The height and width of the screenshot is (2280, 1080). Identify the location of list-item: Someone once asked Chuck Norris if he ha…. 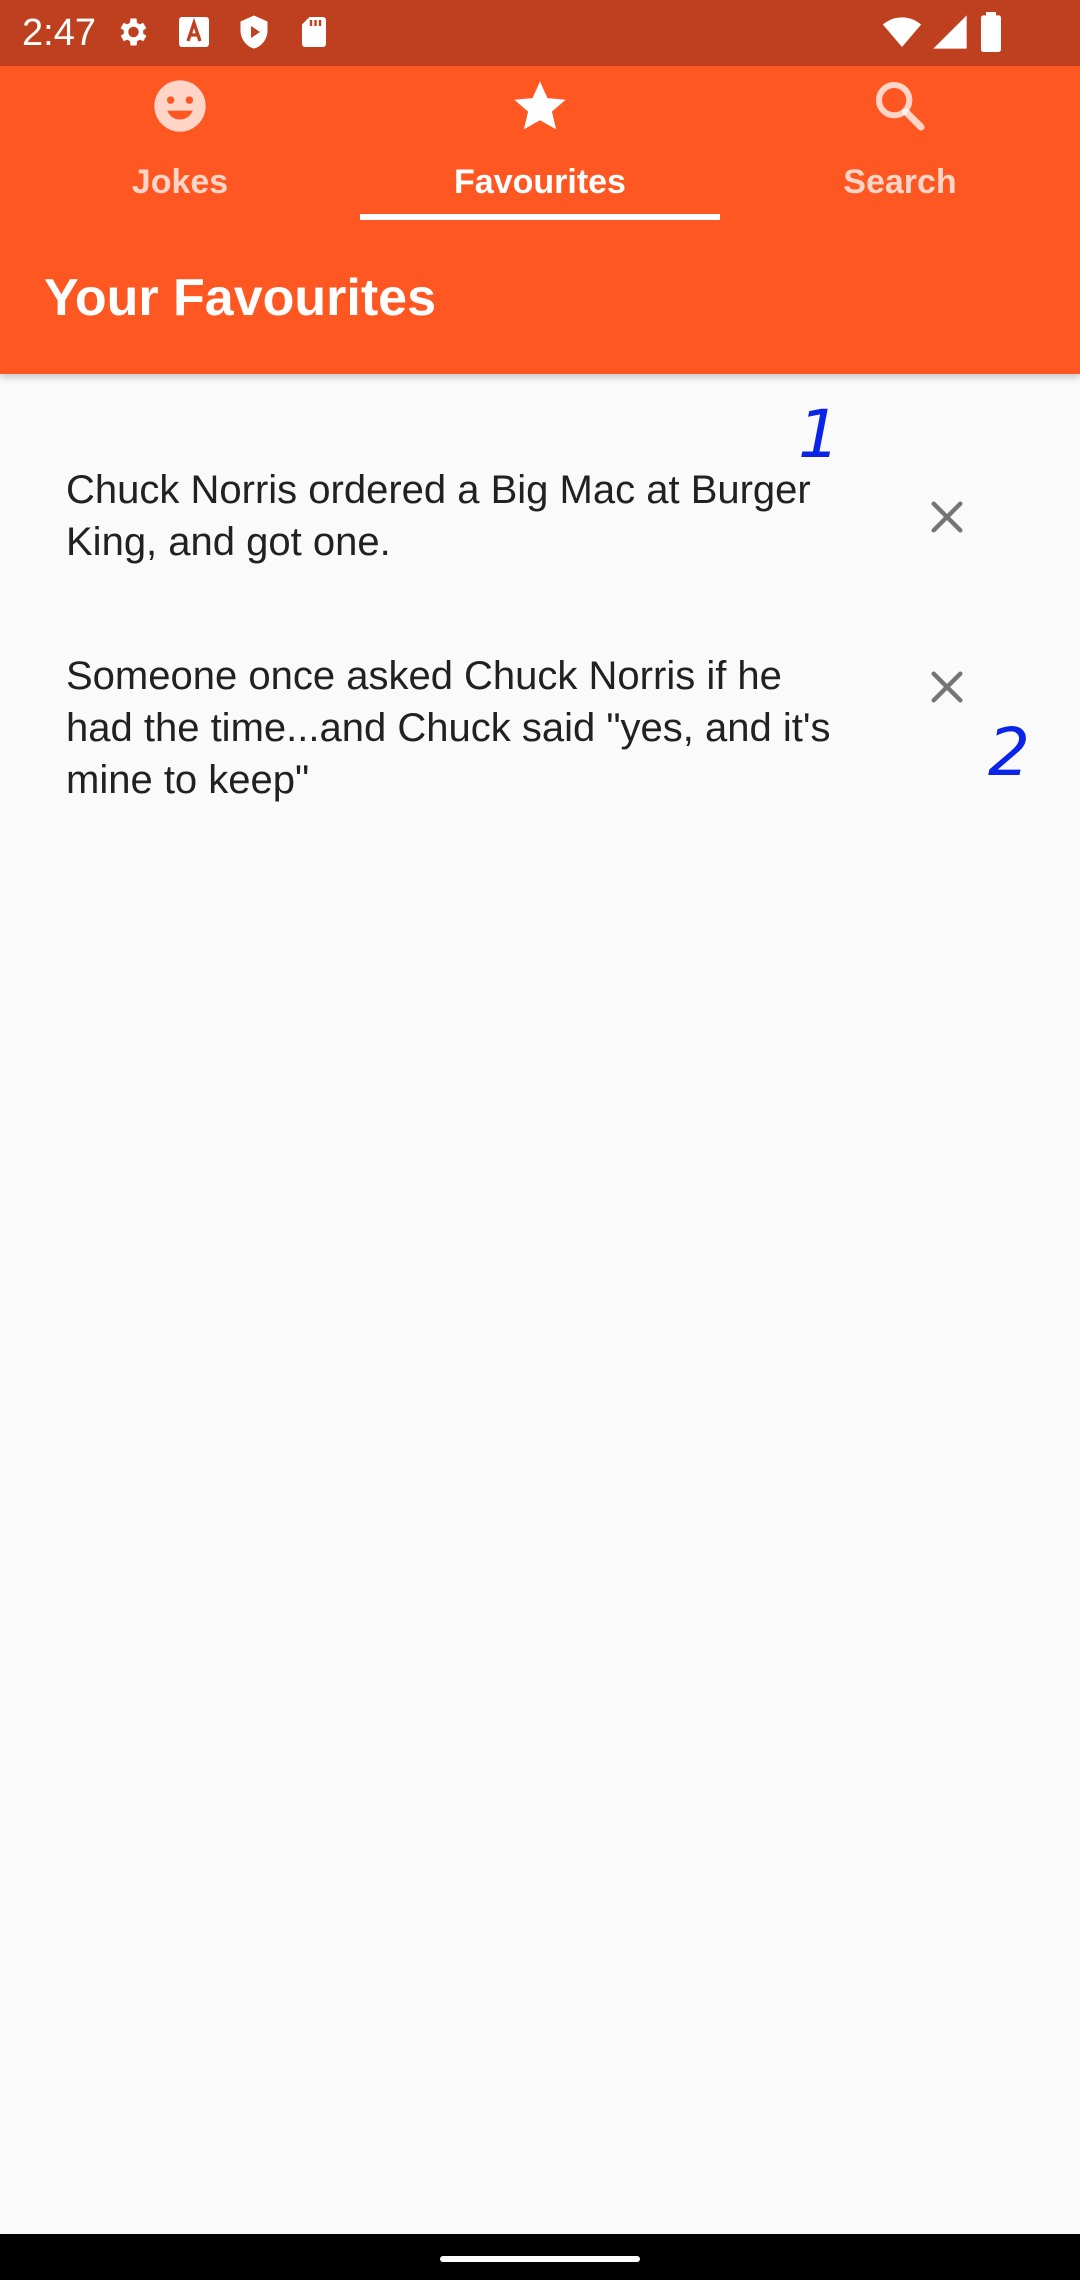
(540, 735).